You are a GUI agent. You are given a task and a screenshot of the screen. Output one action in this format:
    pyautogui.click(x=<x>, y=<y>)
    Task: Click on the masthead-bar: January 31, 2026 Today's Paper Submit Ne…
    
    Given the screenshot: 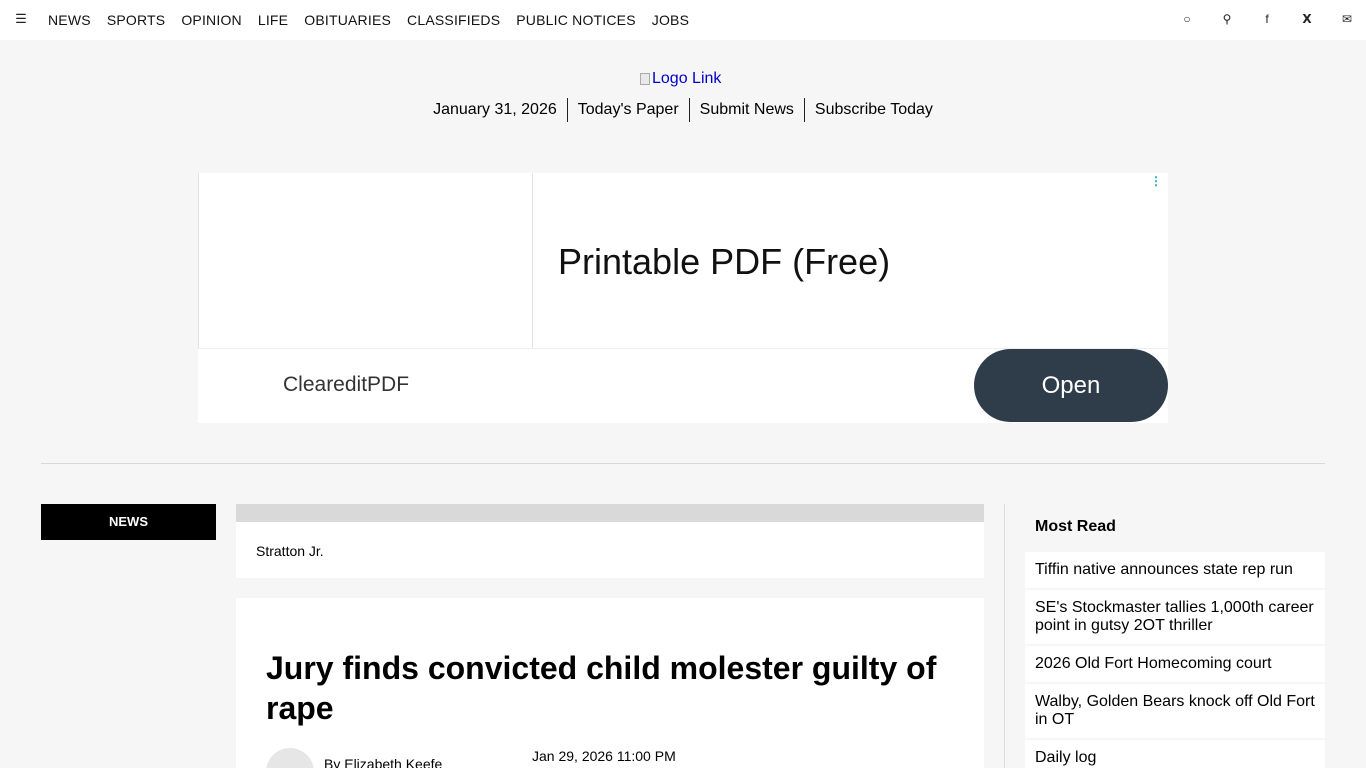 What is the action you would take?
    pyautogui.click(x=683, y=110)
    